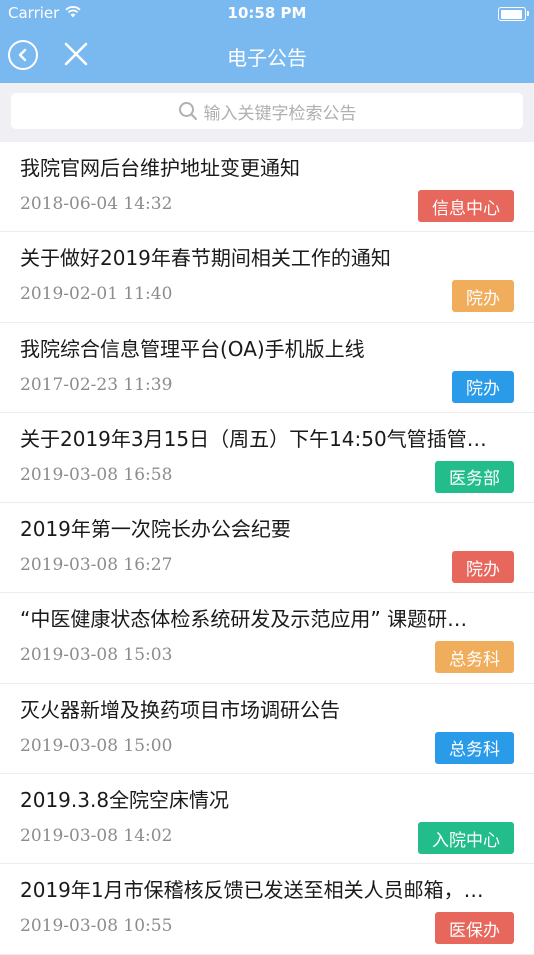 The width and height of the screenshot is (534, 955). What do you see at coordinates (96, 926) in the screenshot?
I see `item-date: 2019-03-08 10:55` at bounding box center [96, 926].